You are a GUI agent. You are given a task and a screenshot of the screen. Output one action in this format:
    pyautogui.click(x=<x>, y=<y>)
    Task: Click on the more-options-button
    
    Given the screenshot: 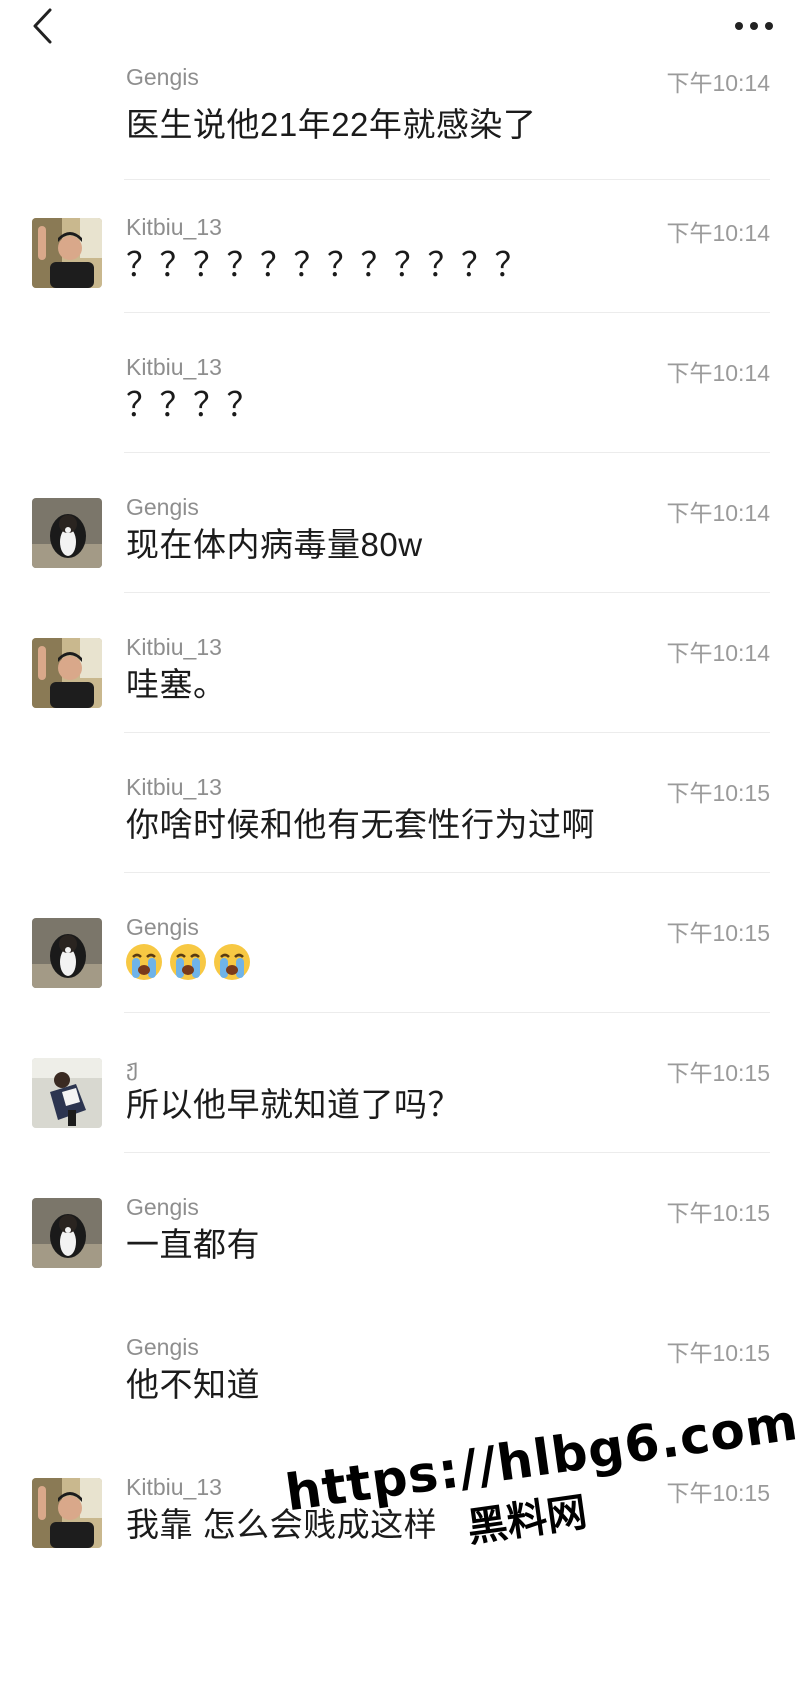 What is the action you would take?
    pyautogui.click(x=754, y=26)
    